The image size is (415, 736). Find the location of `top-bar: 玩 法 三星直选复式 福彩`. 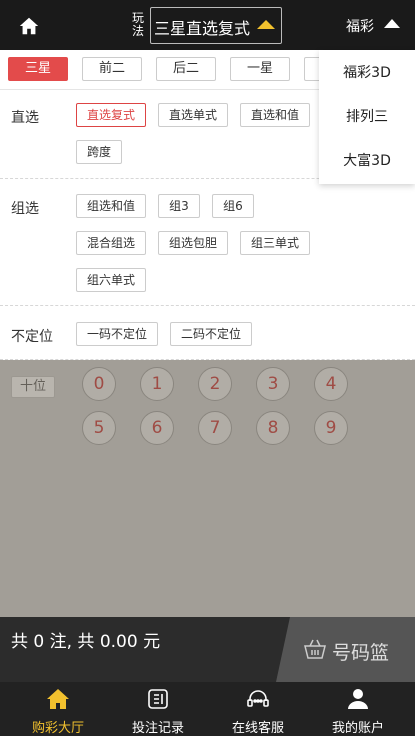

top-bar: 玩 法 三星直选复式 福彩 is located at coordinates (207, 25).